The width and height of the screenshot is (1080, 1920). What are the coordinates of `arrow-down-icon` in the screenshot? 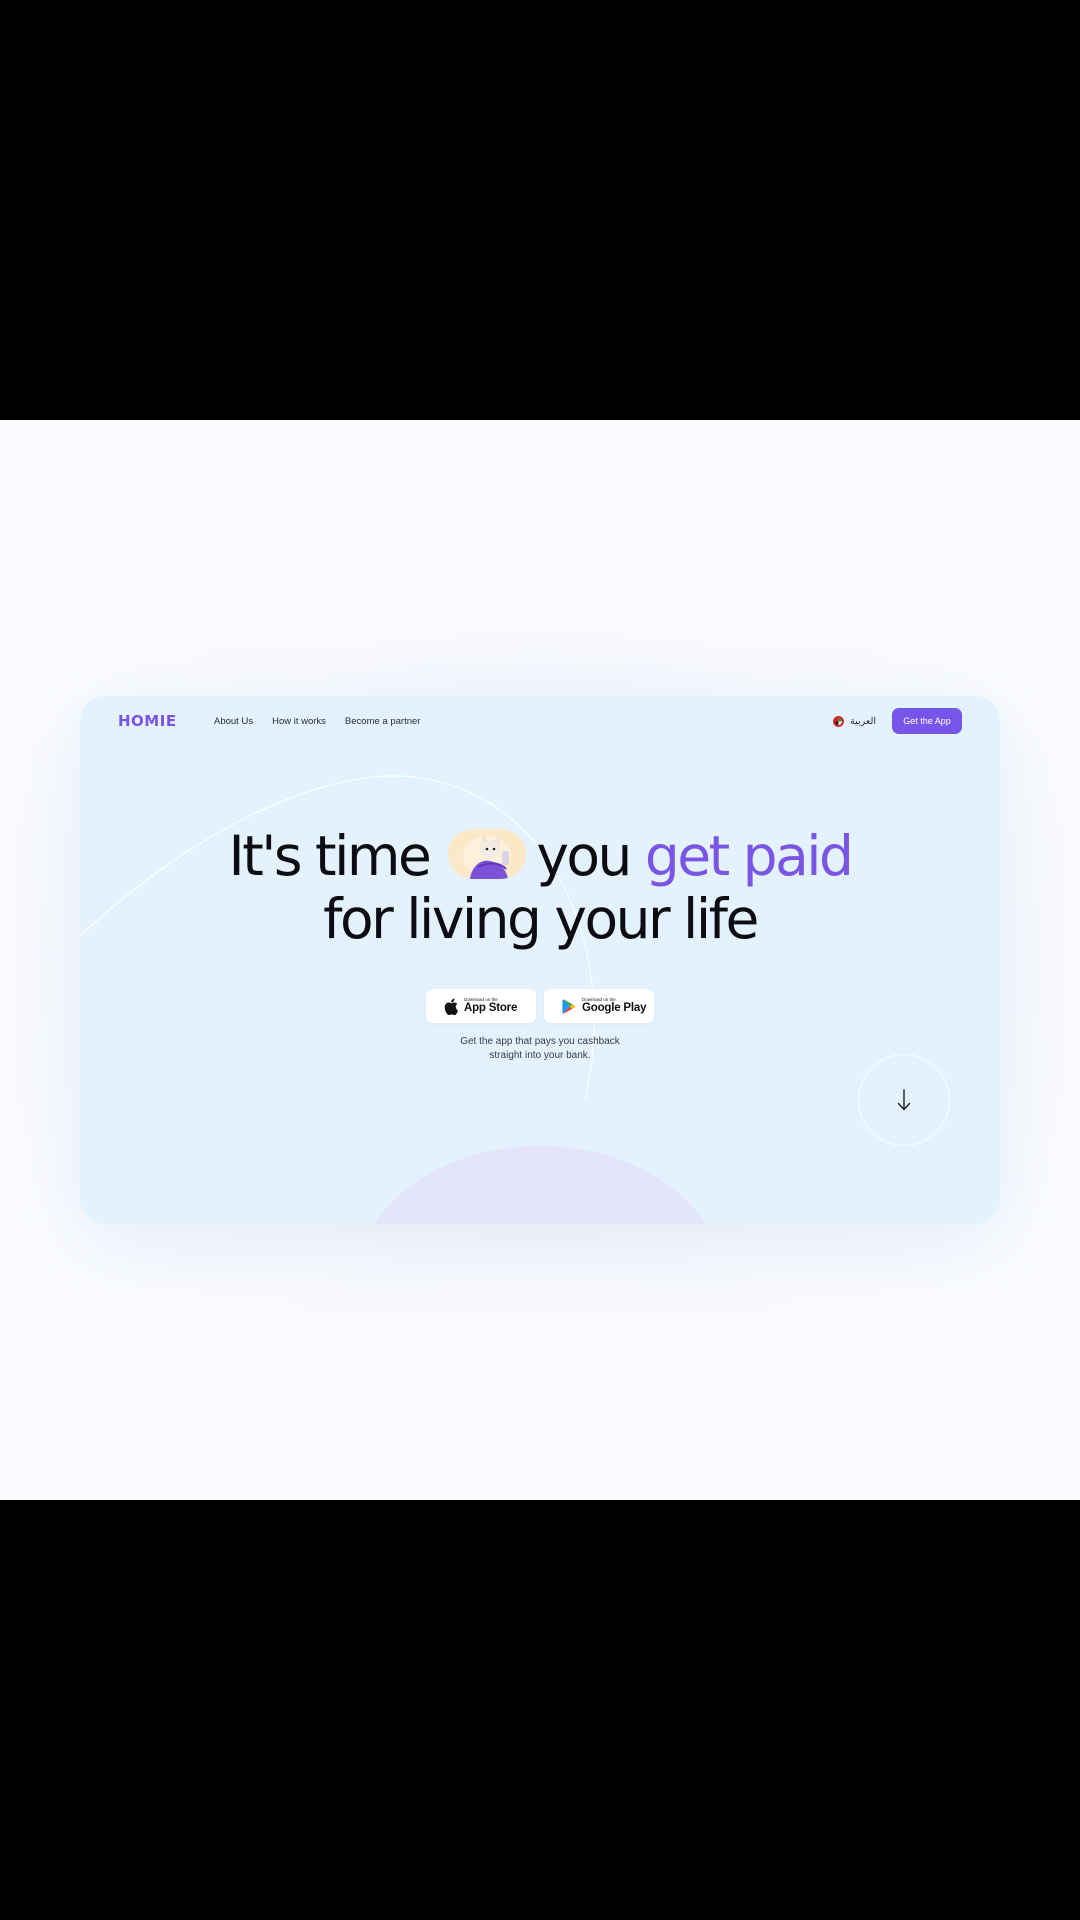 It's located at (904, 1100).